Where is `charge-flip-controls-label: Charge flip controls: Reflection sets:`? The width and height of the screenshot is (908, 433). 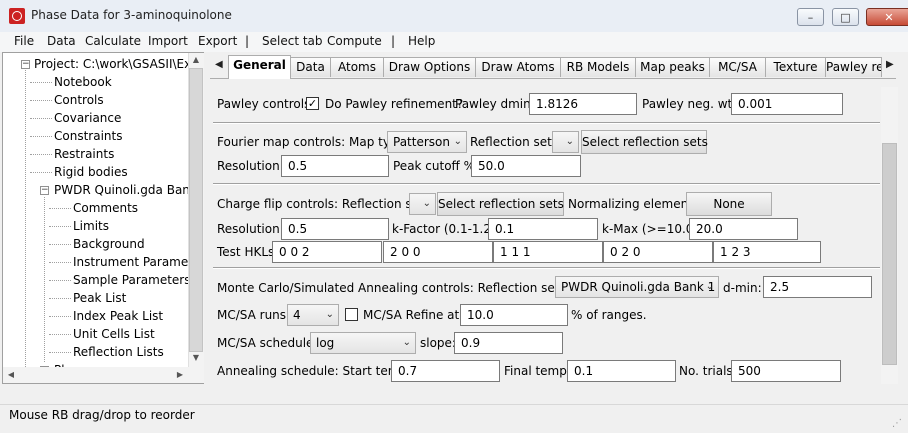 charge-flip-controls-label: Charge flip controls: Reflection sets: is located at coordinates (326, 204).